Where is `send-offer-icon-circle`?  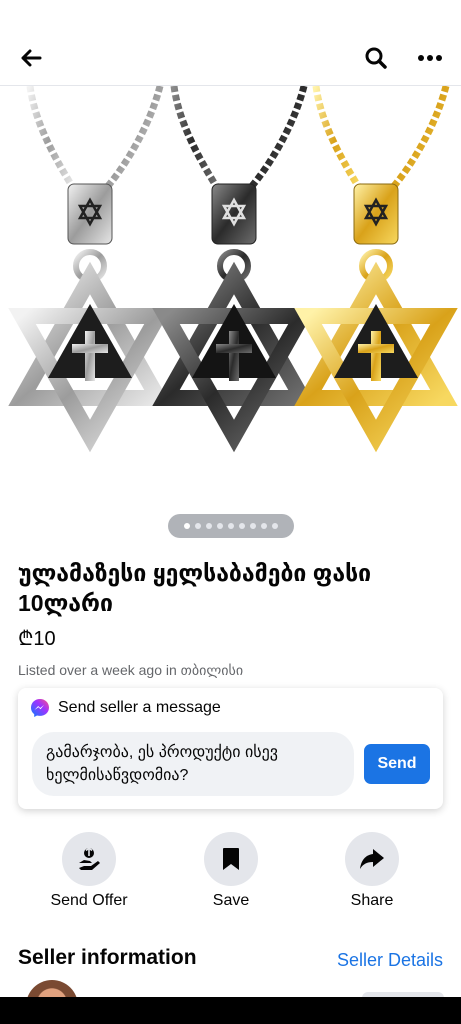
send-offer-icon-circle is located at coordinates (89, 859).